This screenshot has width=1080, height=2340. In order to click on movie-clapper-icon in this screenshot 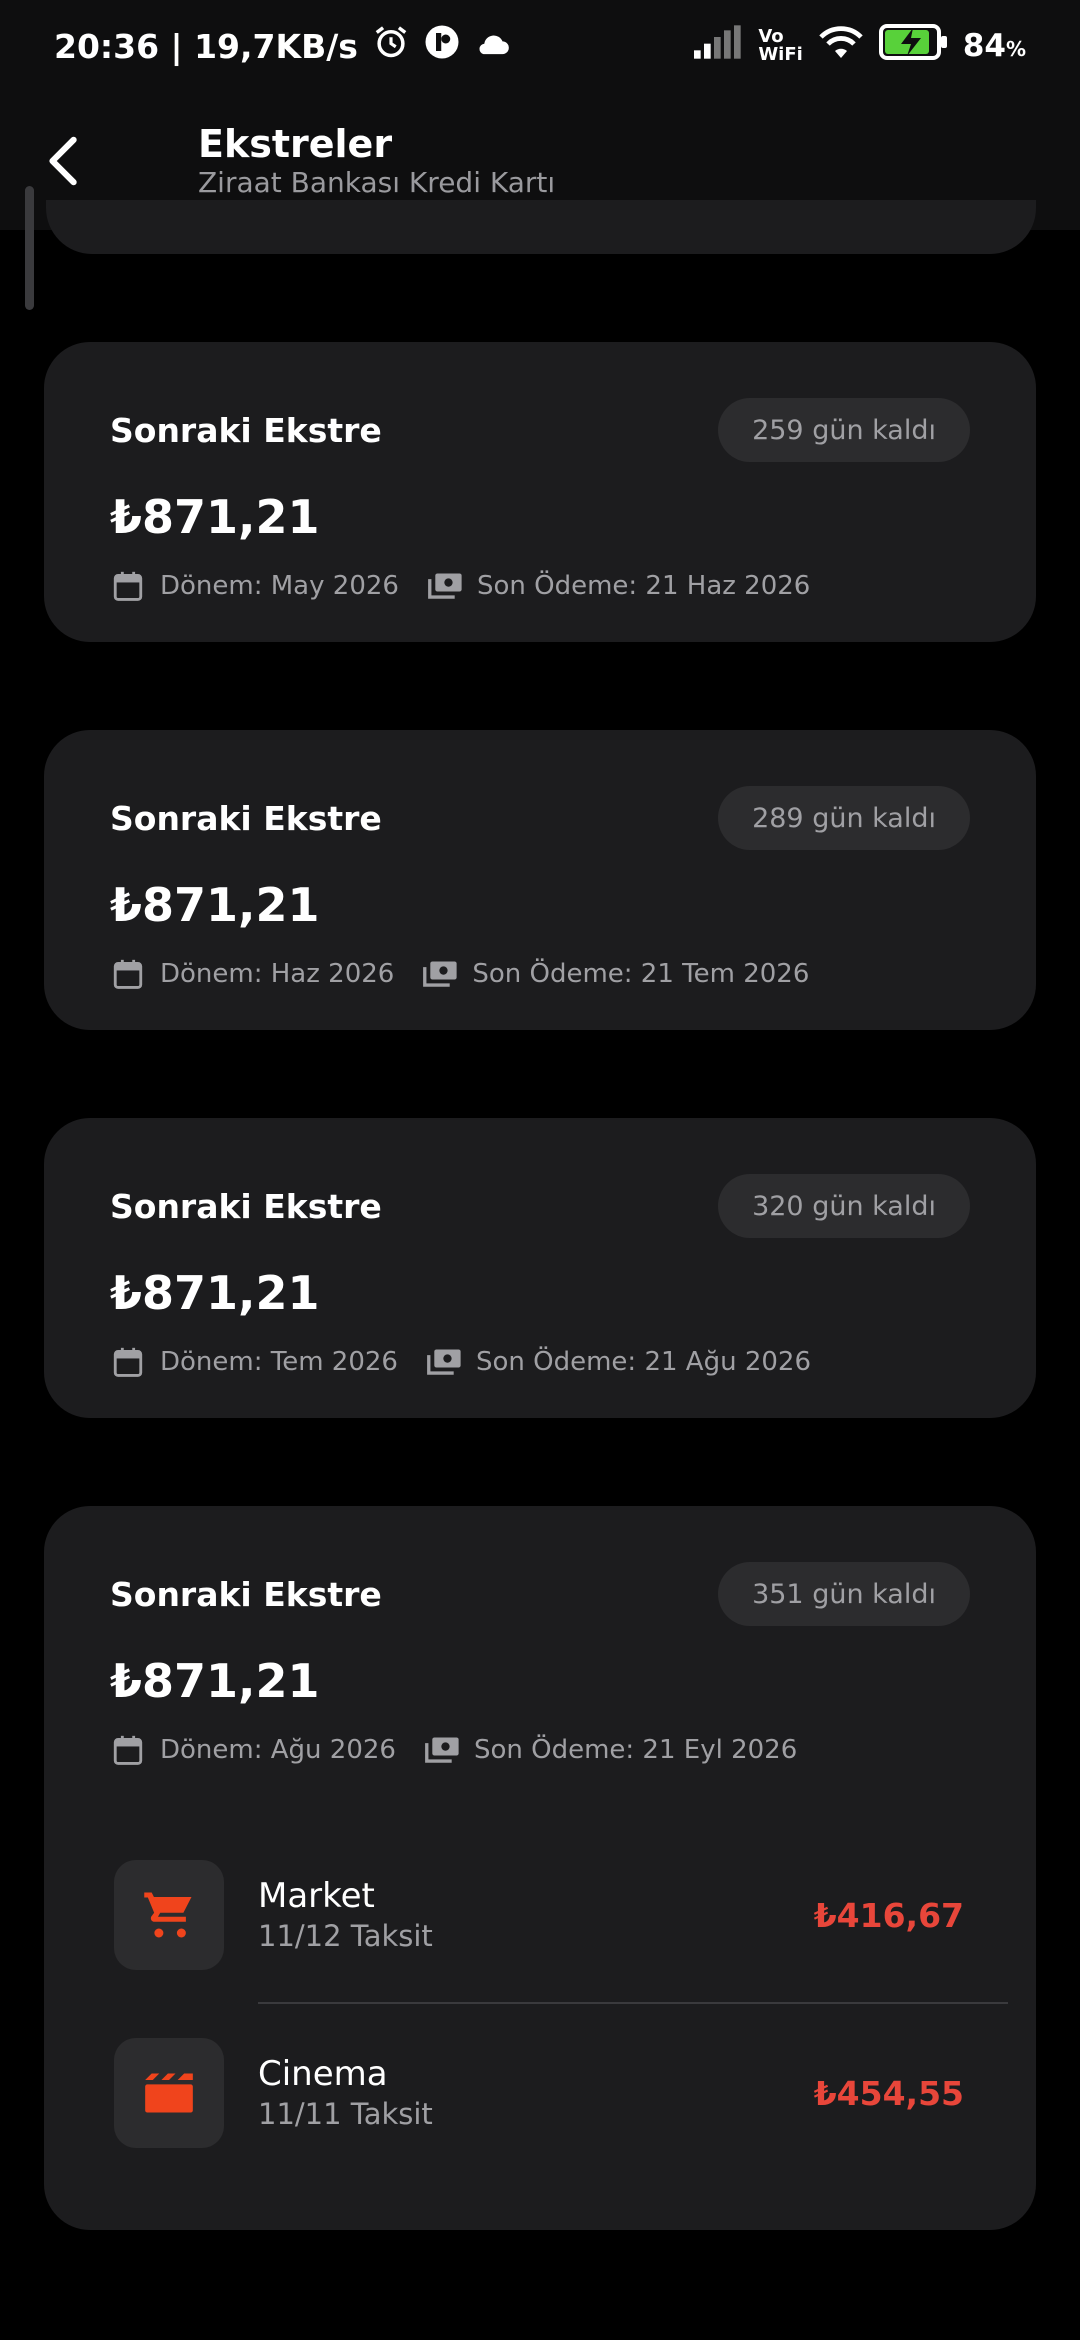, I will do `click(169, 2093)`.